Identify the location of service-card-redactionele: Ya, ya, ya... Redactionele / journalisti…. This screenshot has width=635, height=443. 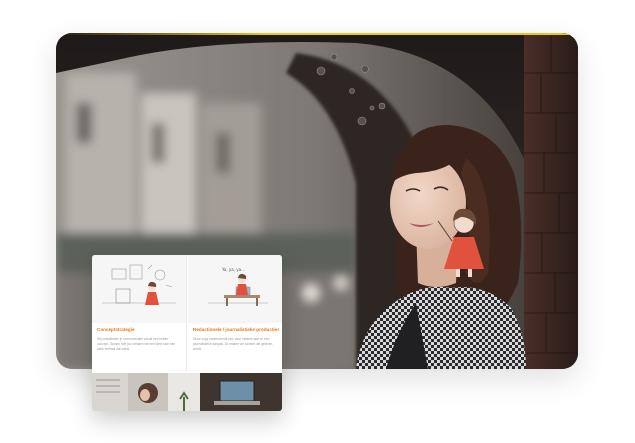
(235, 313).